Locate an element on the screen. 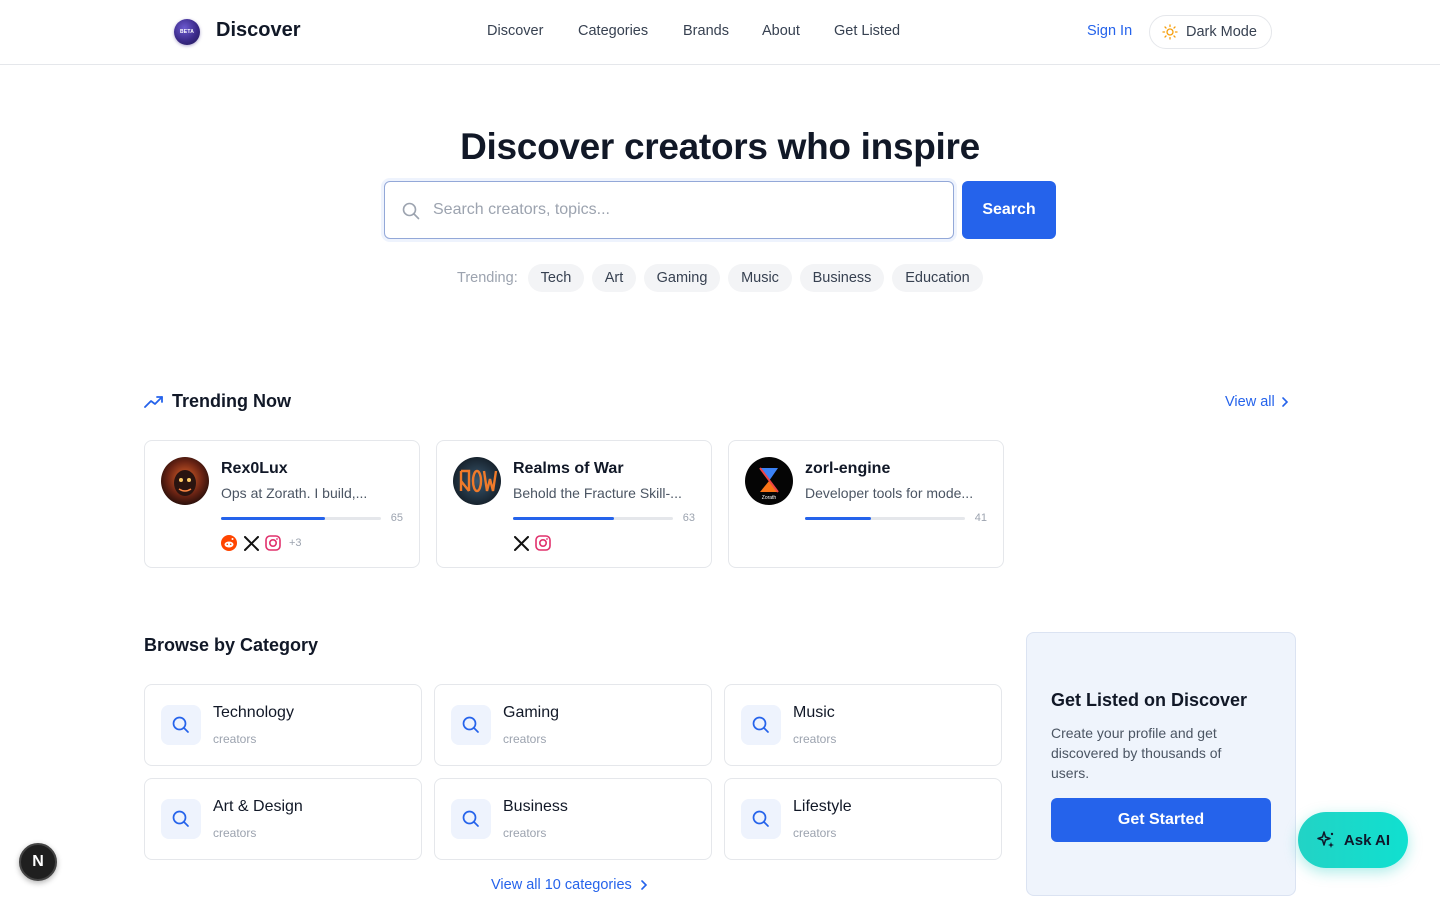 The height and width of the screenshot is (900, 1440). creator-name: Rex0Lux is located at coordinates (254, 468).